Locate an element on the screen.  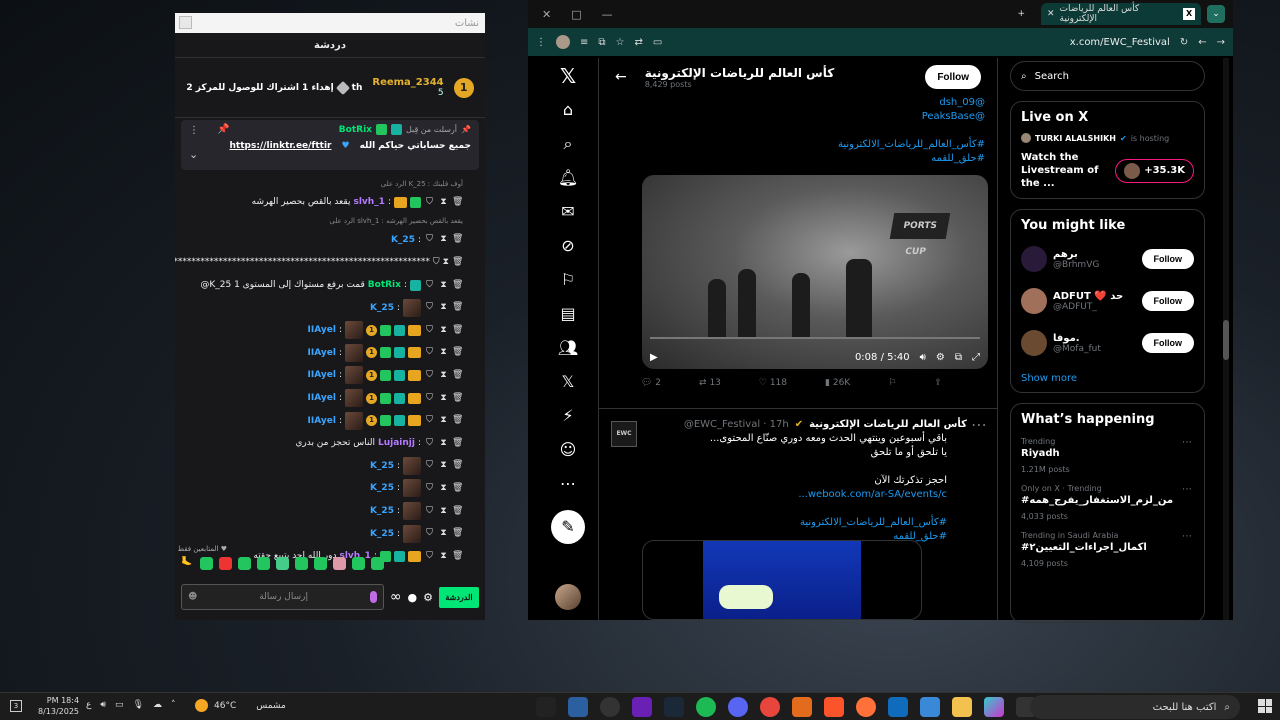
new-tab-icon: + is located at coordinates (1021, 14).